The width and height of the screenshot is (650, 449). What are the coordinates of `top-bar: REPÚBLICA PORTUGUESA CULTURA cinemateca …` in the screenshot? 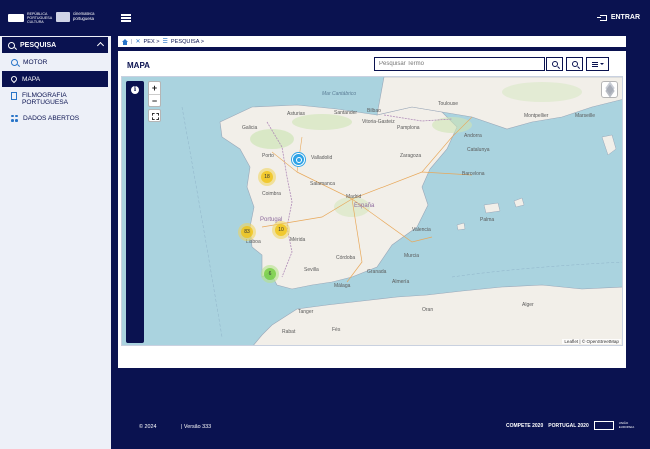 It's located at (325, 18).